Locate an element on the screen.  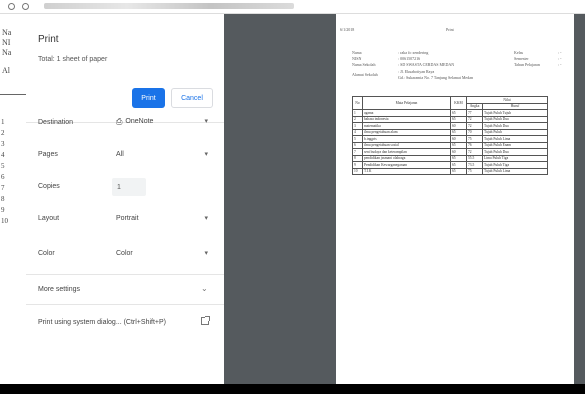
row-number: 1 is located at coordinates (3, 122).